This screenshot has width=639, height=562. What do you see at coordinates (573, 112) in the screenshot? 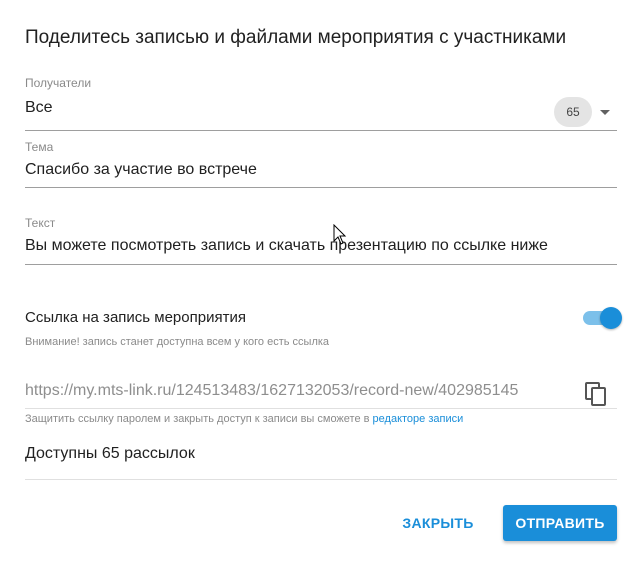
I see `recipients-count-badge: 65` at bounding box center [573, 112].